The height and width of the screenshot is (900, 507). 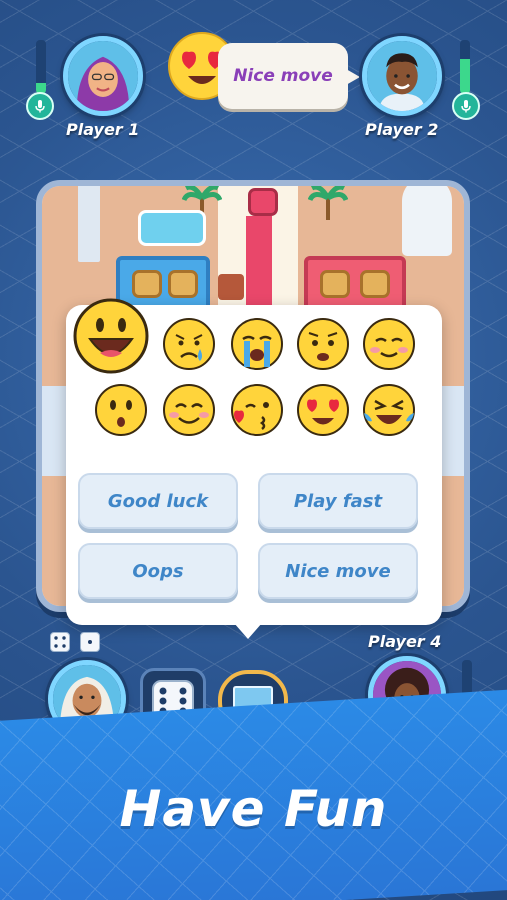 What do you see at coordinates (389, 344) in the screenshot?
I see `content-smile-emoji-icon` at bounding box center [389, 344].